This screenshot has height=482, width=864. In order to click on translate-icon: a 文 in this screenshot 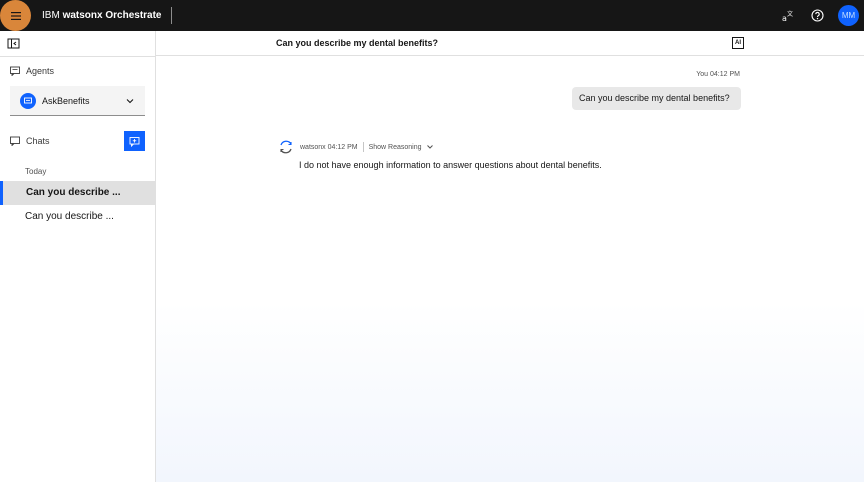, I will do `click(787, 16)`.